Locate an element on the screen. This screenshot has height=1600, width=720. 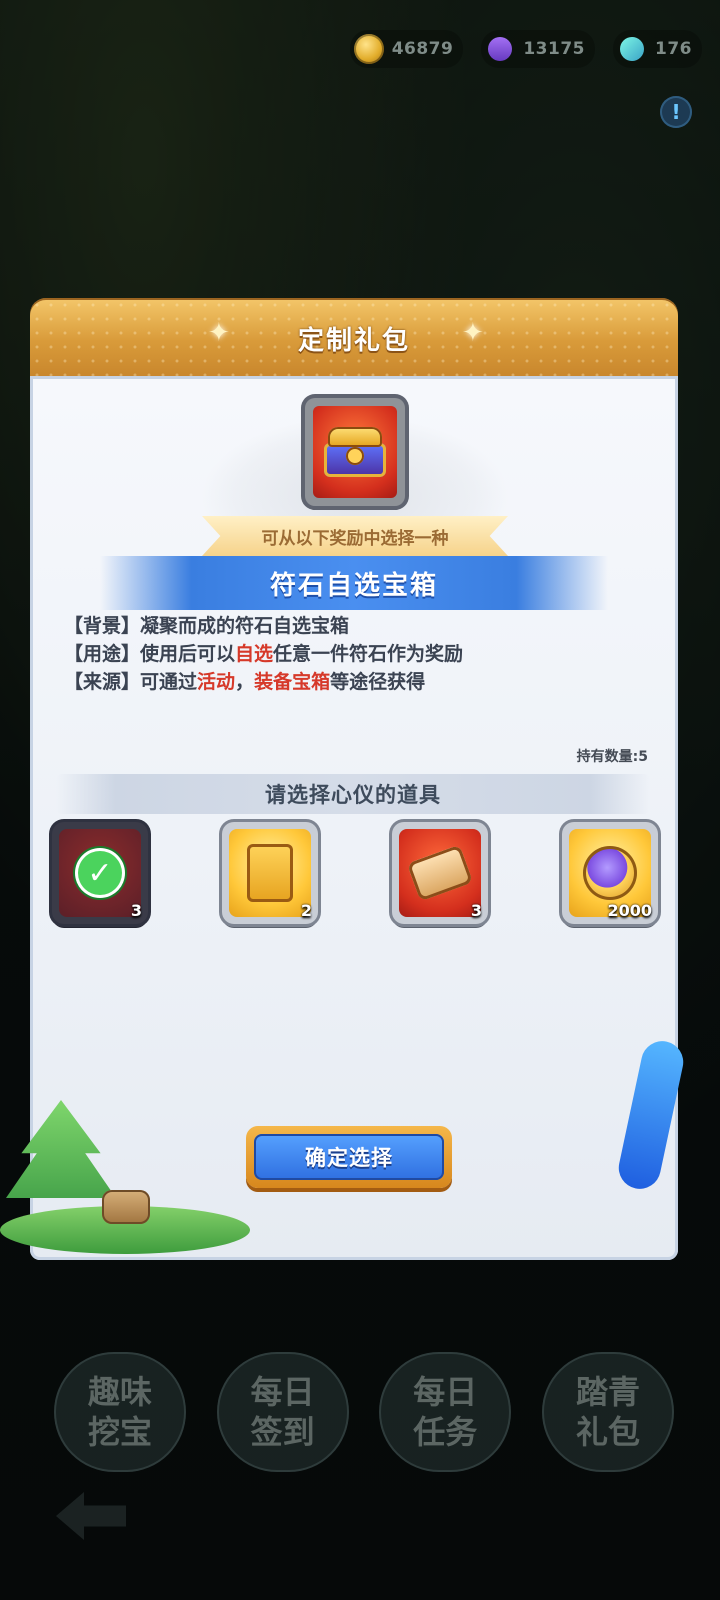
description-background-row: 【背景】凝聚而成的符石自选宝箱 is located at coordinates (207, 626).